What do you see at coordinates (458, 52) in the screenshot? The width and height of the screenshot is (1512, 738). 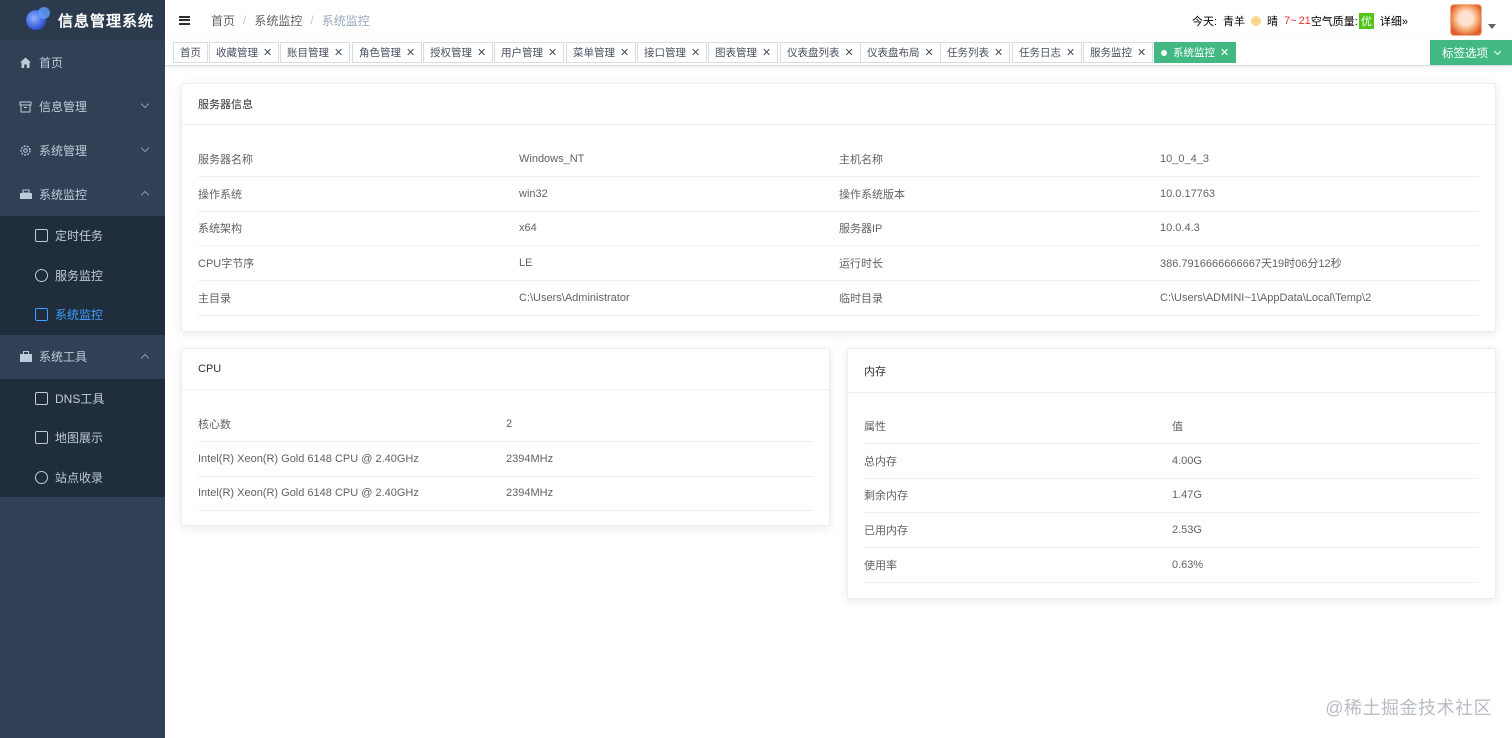 I see `tag-auth: 授权管理 ✕` at bounding box center [458, 52].